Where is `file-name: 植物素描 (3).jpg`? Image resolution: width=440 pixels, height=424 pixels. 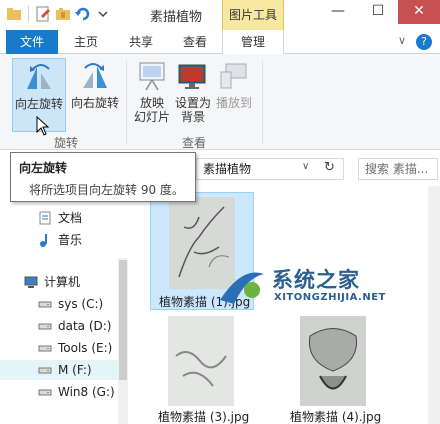 file-name: 植物素描 (3).jpg is located at coordinates (204, 417).